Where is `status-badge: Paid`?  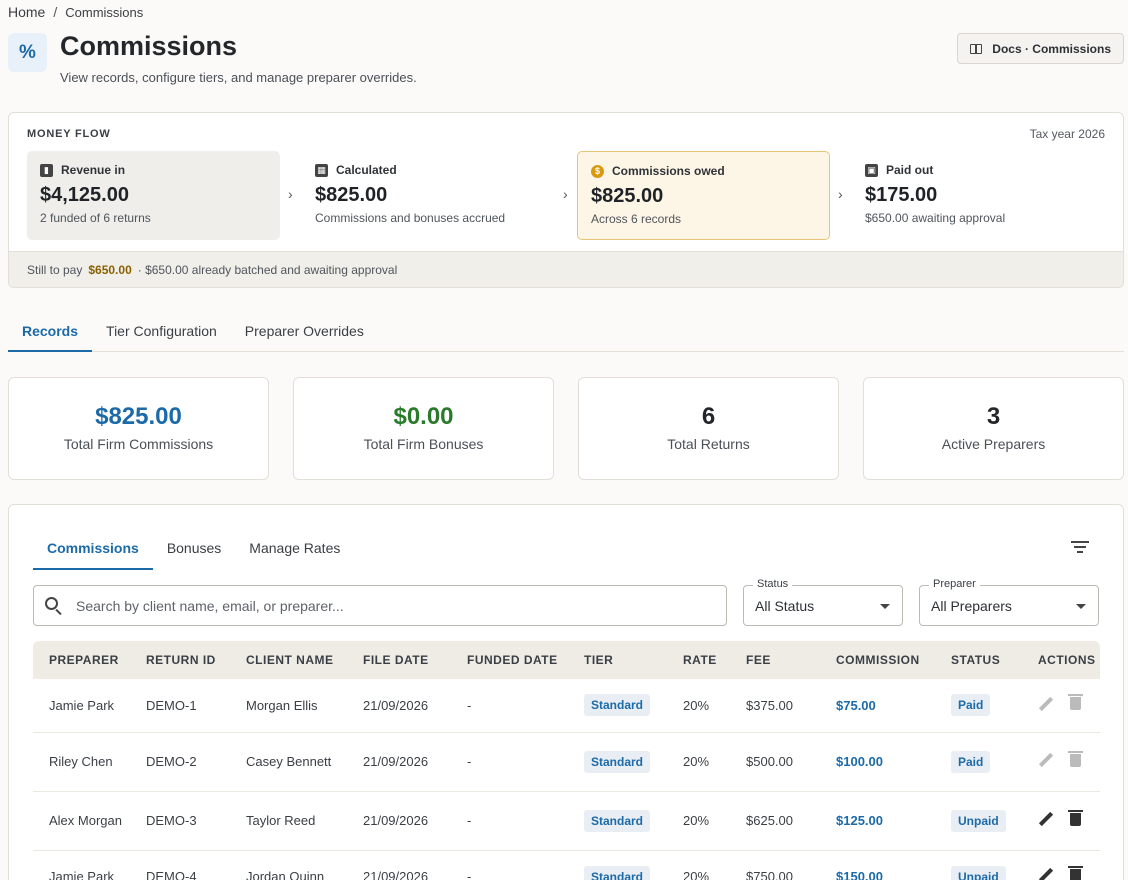
status-badge: Paid is located at coordinates (971, 761).